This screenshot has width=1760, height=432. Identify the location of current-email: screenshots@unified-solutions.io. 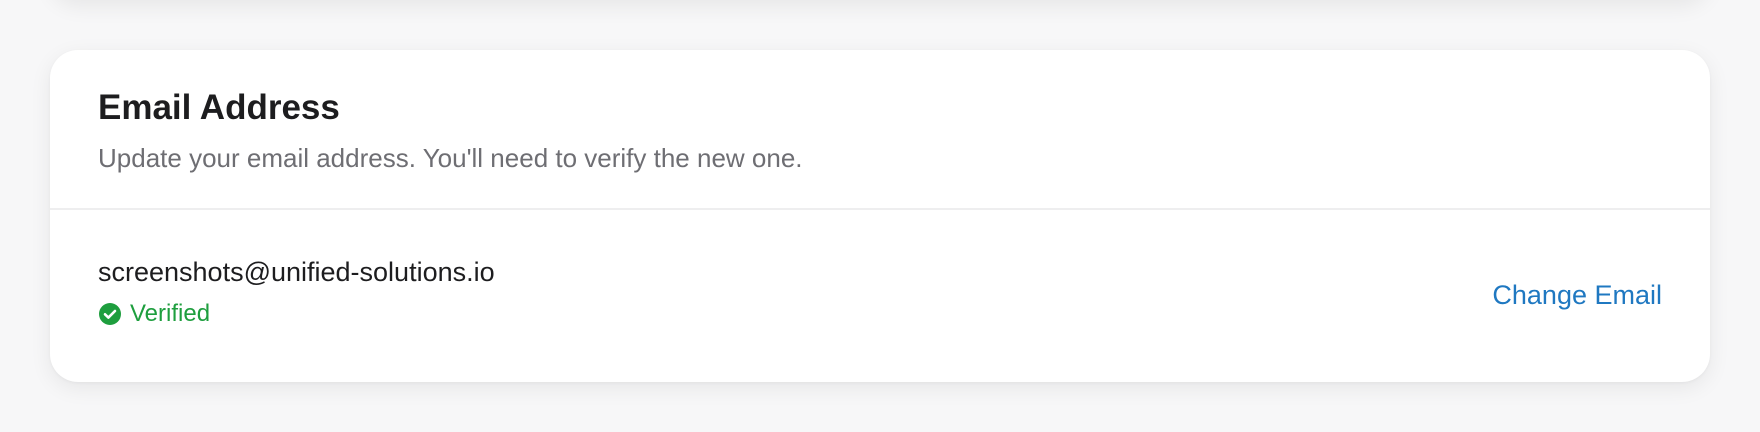
(296, 272).